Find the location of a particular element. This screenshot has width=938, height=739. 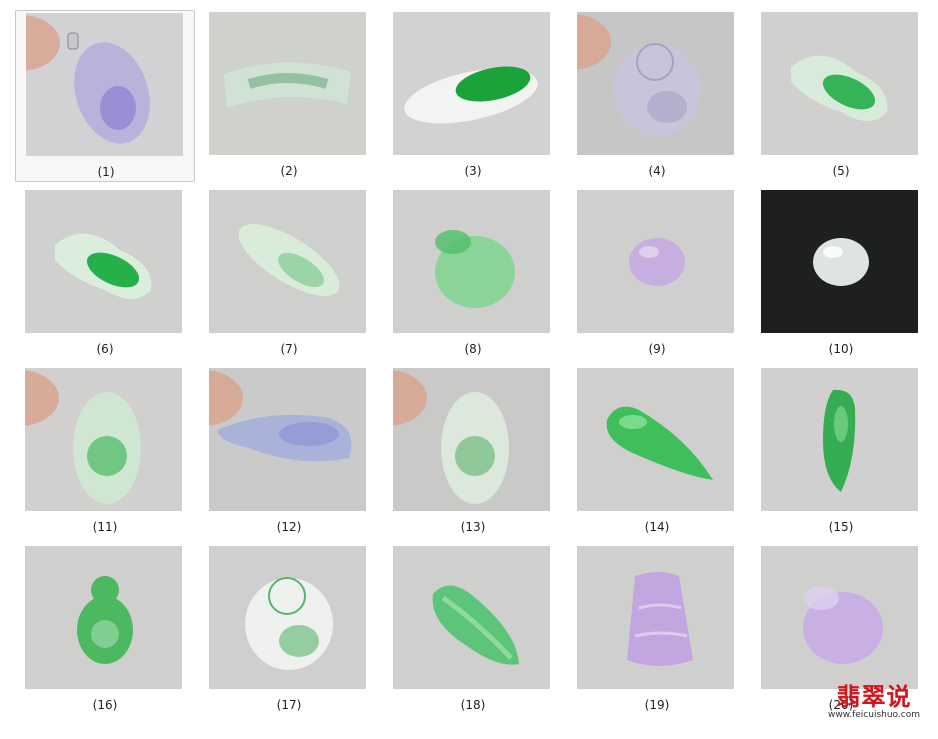

lavender-drop-pendant-image is located at coordinates (839, 617).